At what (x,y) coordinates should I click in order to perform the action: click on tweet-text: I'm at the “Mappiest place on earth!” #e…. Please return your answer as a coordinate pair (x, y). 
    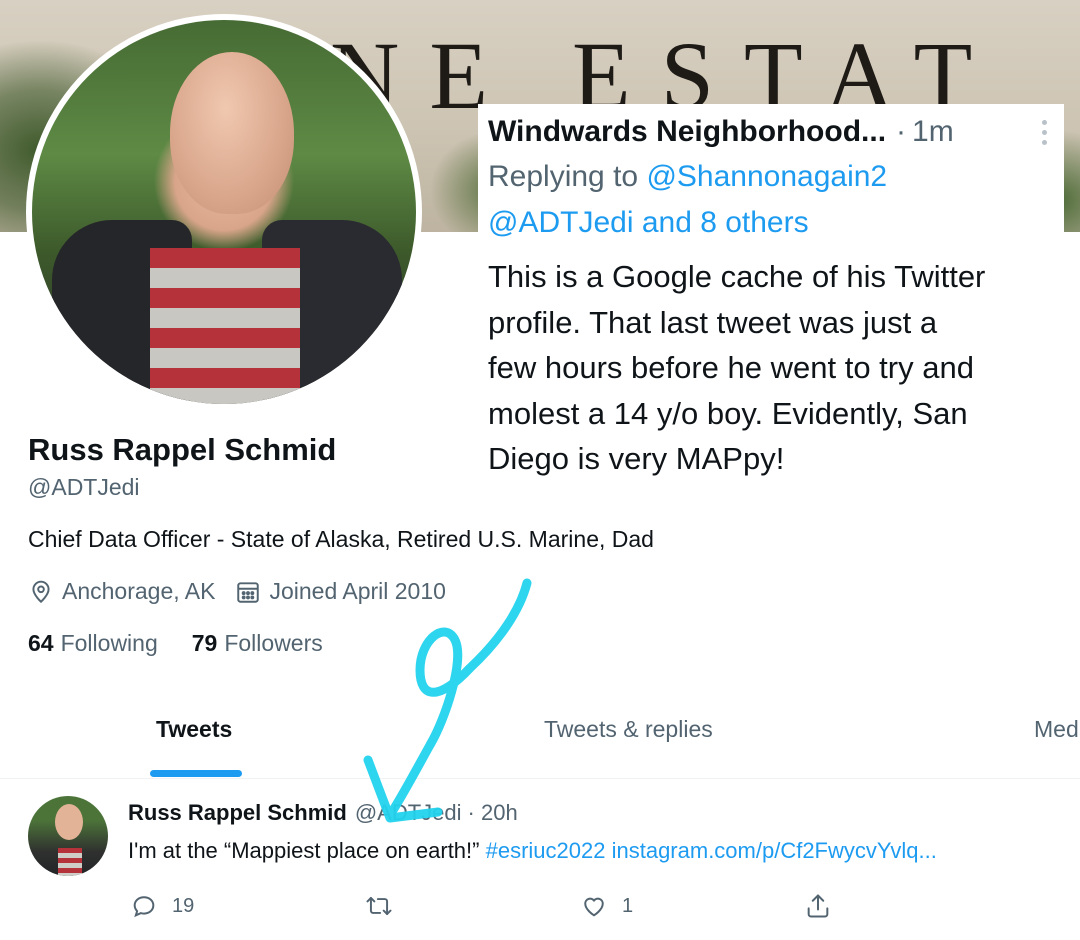
    Looking at the image, I should click on (532, 851).